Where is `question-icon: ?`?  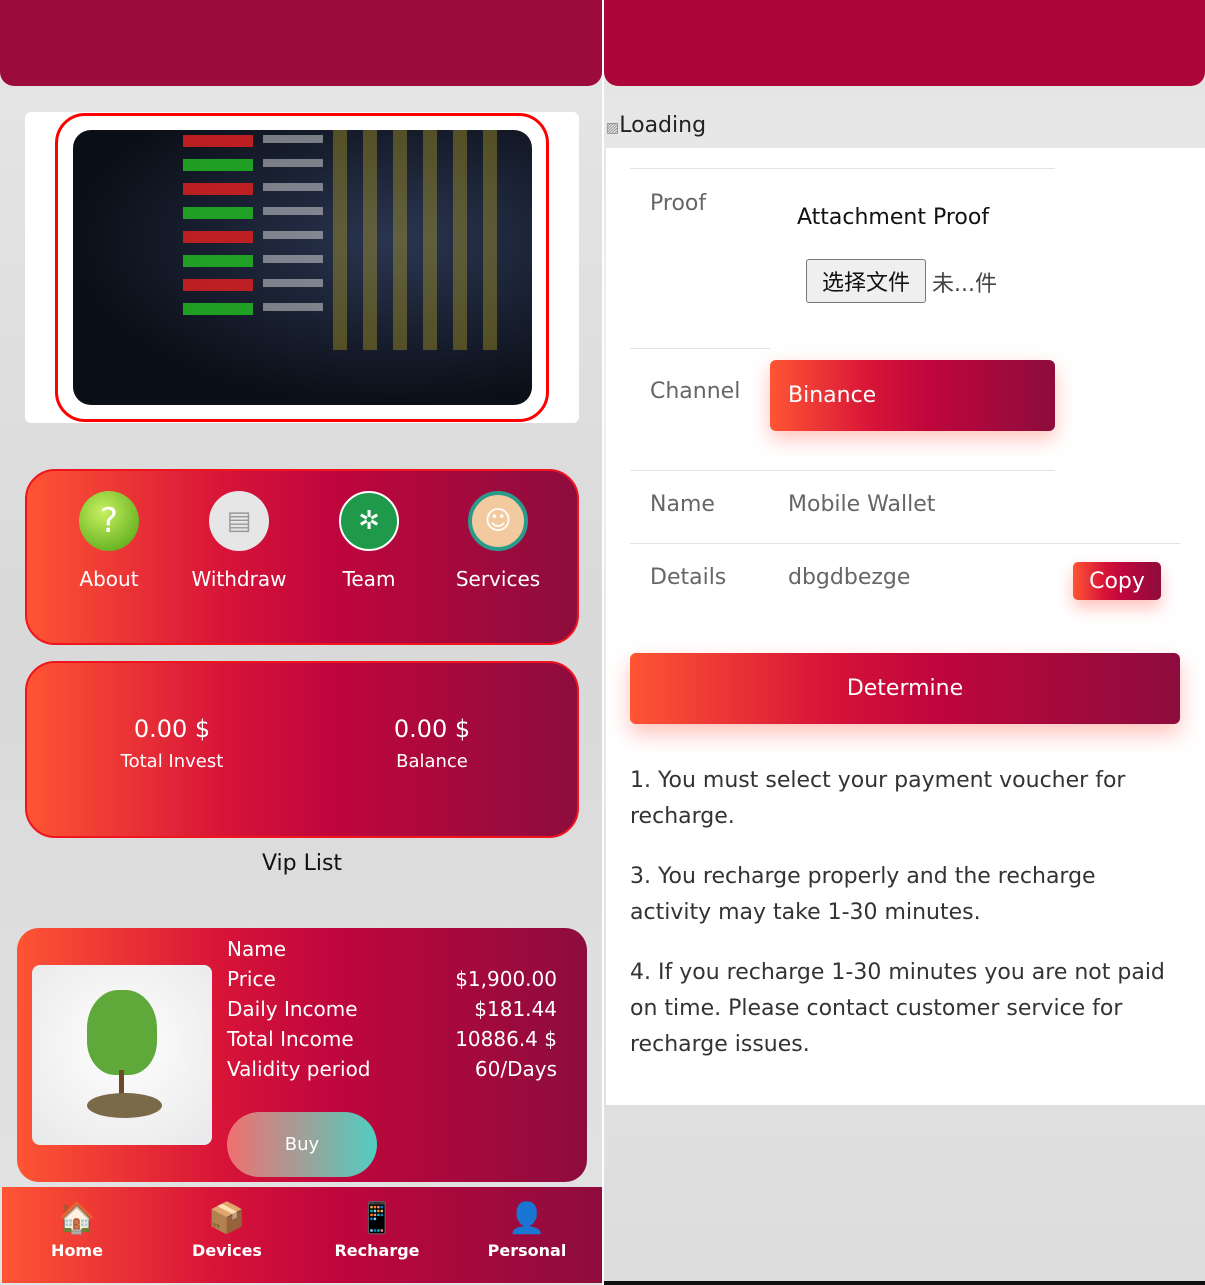
question-icon: ? is located at coordinates (109, 521).